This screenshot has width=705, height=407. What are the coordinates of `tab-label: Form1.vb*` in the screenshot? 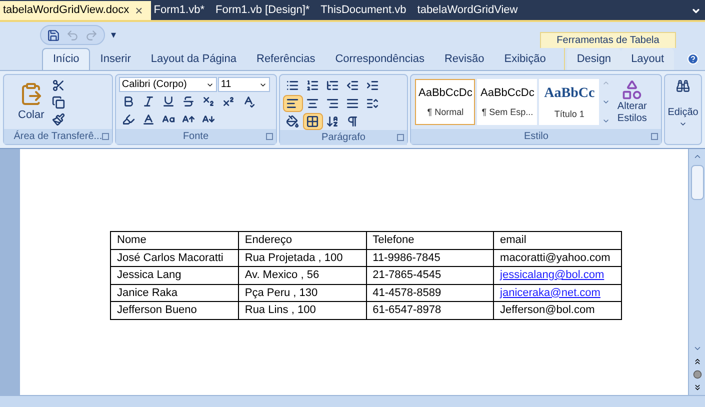 It's located at (179, 10).